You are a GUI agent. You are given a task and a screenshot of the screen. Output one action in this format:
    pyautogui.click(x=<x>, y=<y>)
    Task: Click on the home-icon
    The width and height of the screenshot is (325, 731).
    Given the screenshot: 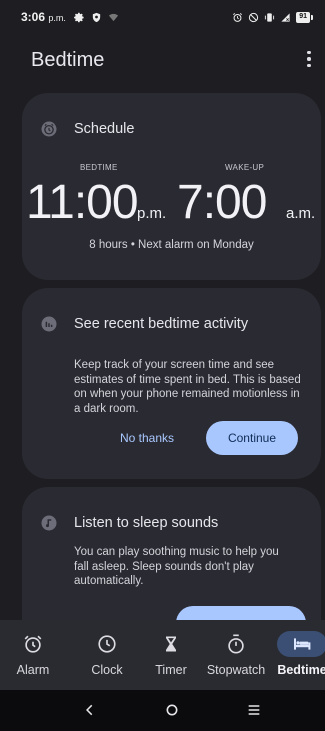 What is the action you would take?
    pyautogui.click(x=172, y=710)
    